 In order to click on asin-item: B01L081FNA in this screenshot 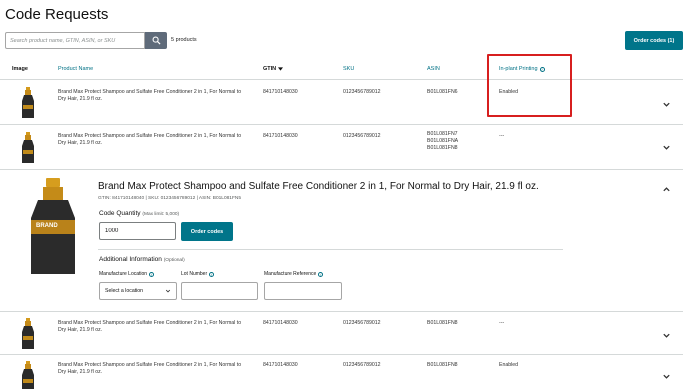, I will do `click(443, 141)`.